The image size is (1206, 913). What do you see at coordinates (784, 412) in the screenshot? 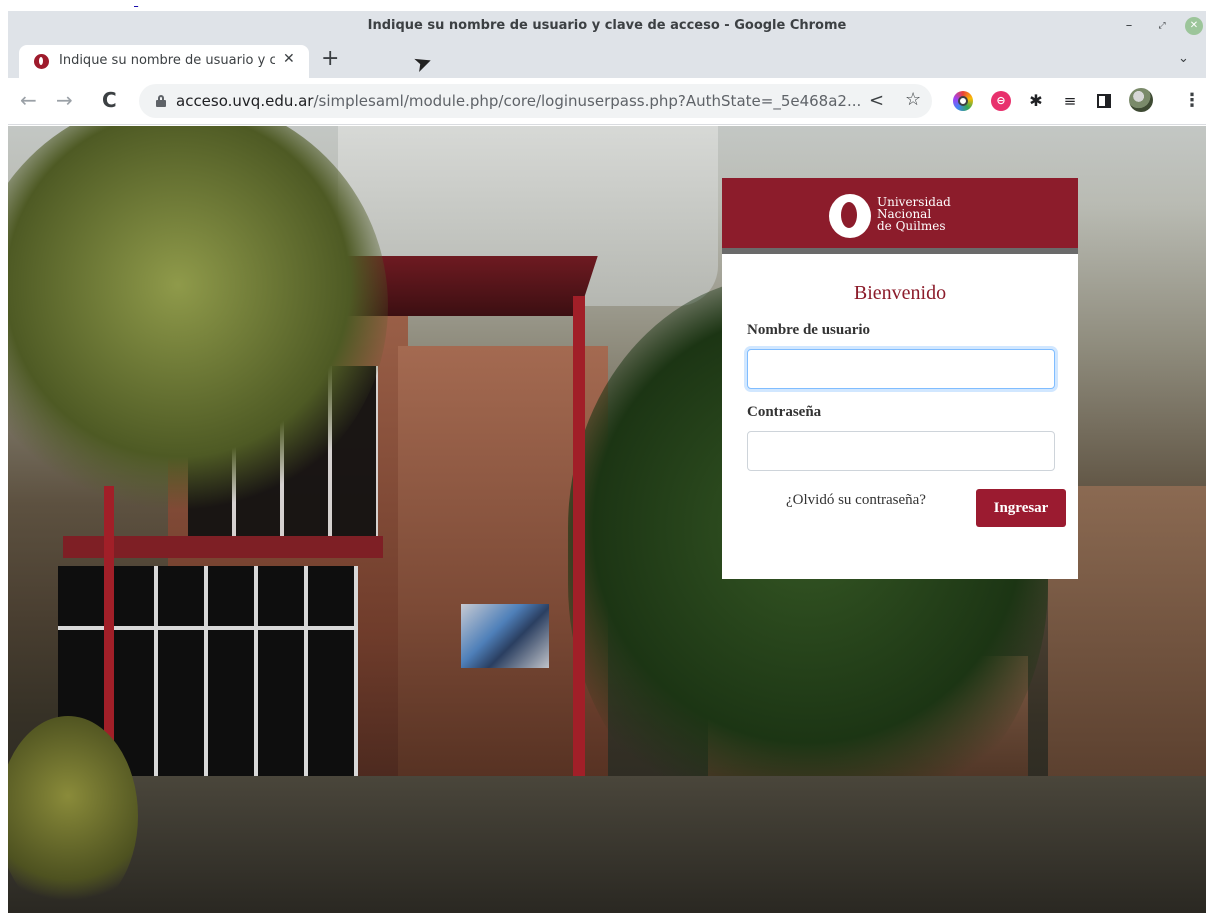
I see `password-label: Contraseña` at bounding box center [784, 412].